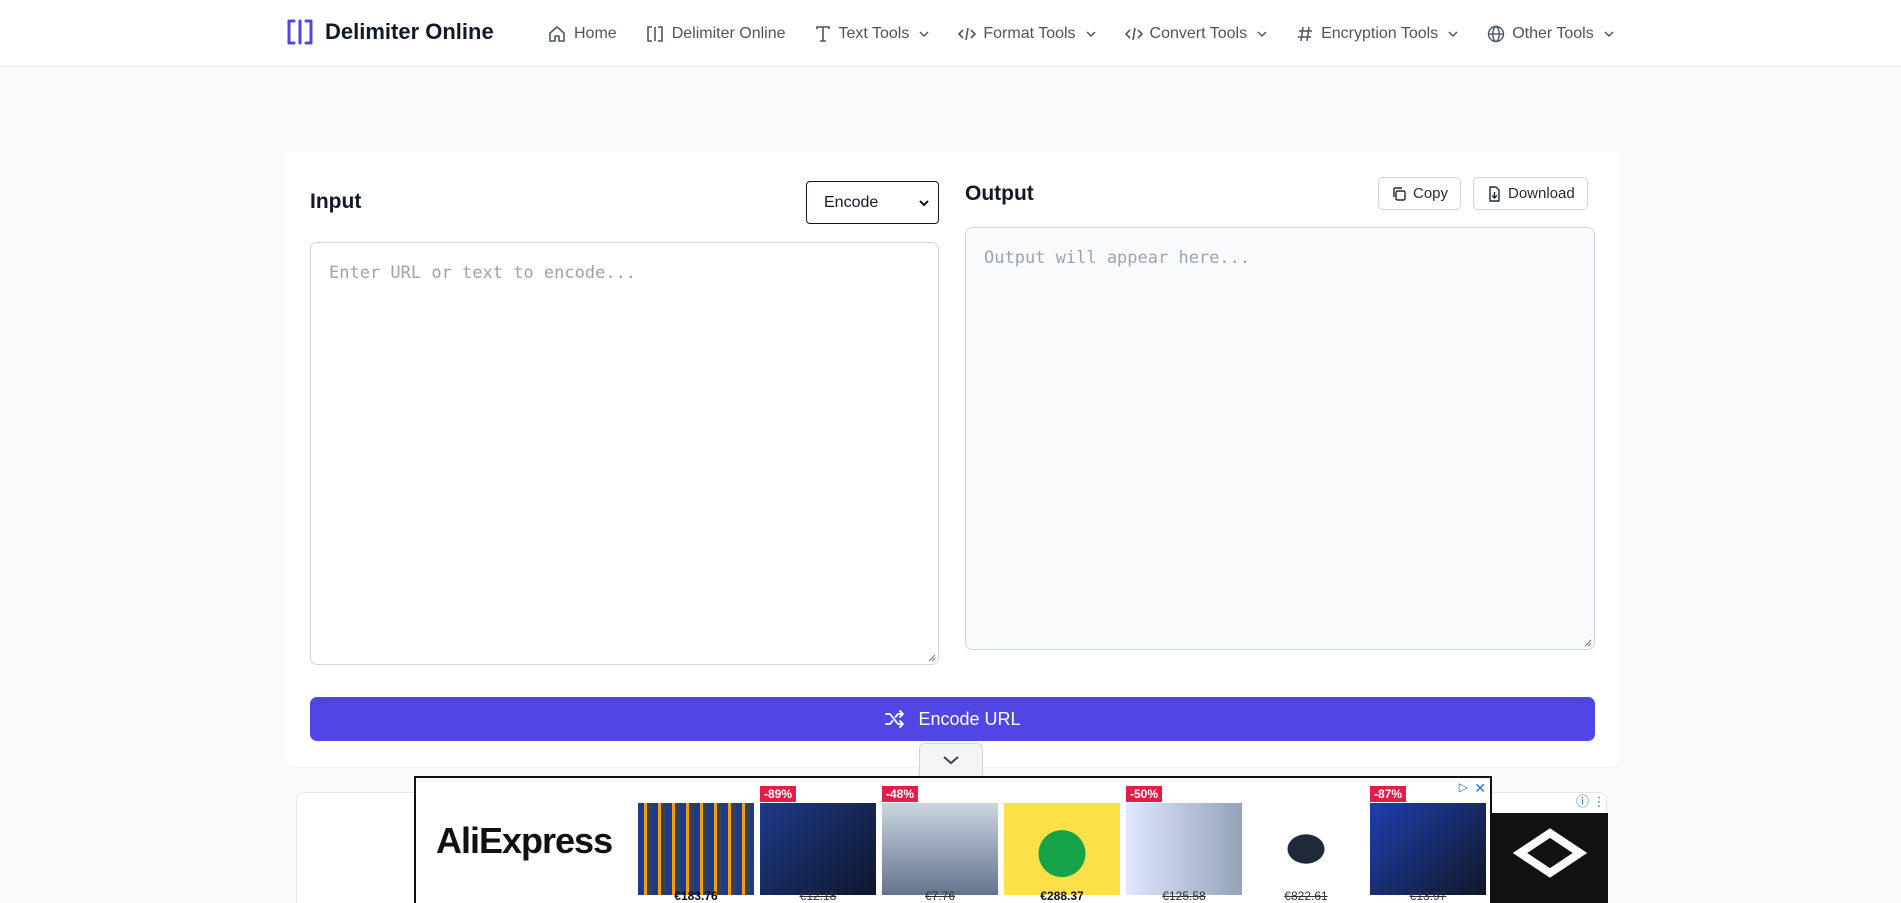 This screenshot has height=903, width=1901. Describe the element at coordinates (900, 794) in the screenshot. I see `discount-badge: -48%` at that location.